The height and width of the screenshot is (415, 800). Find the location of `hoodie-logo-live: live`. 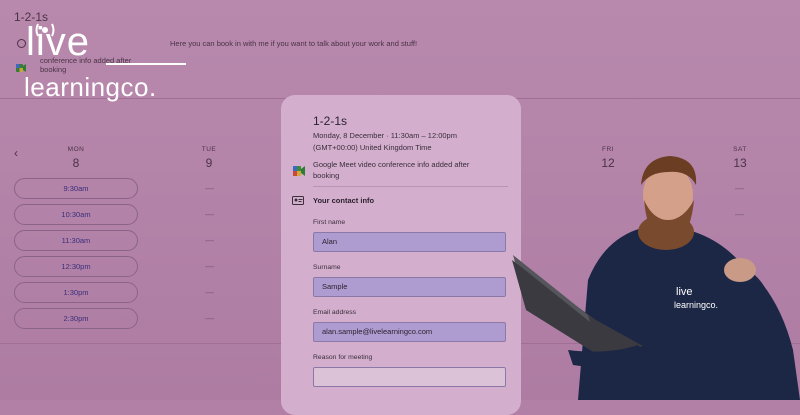

hoodie-logo-live: live is located at coordinates (684, 292).